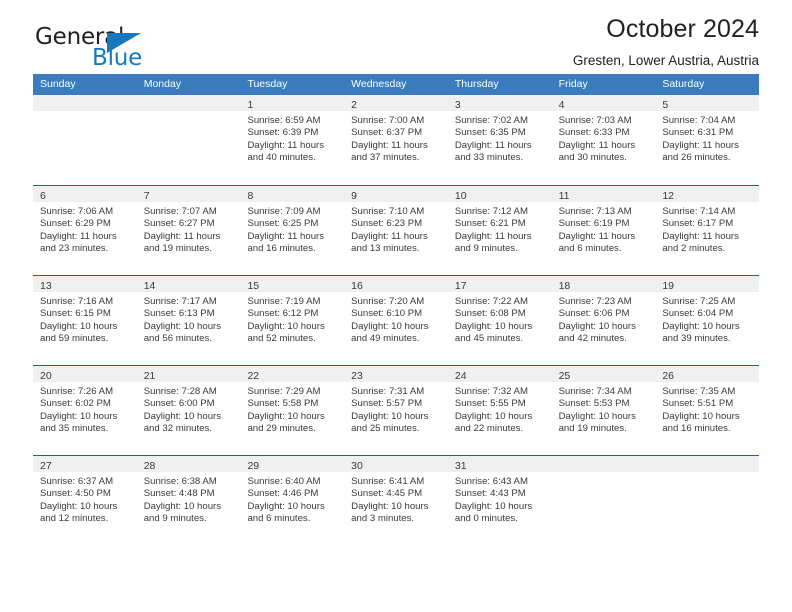 The width and height of the screenshot is (792, 612). I want to click on sunset-text: Sunset: 6:29 PM, so click(75, 224).